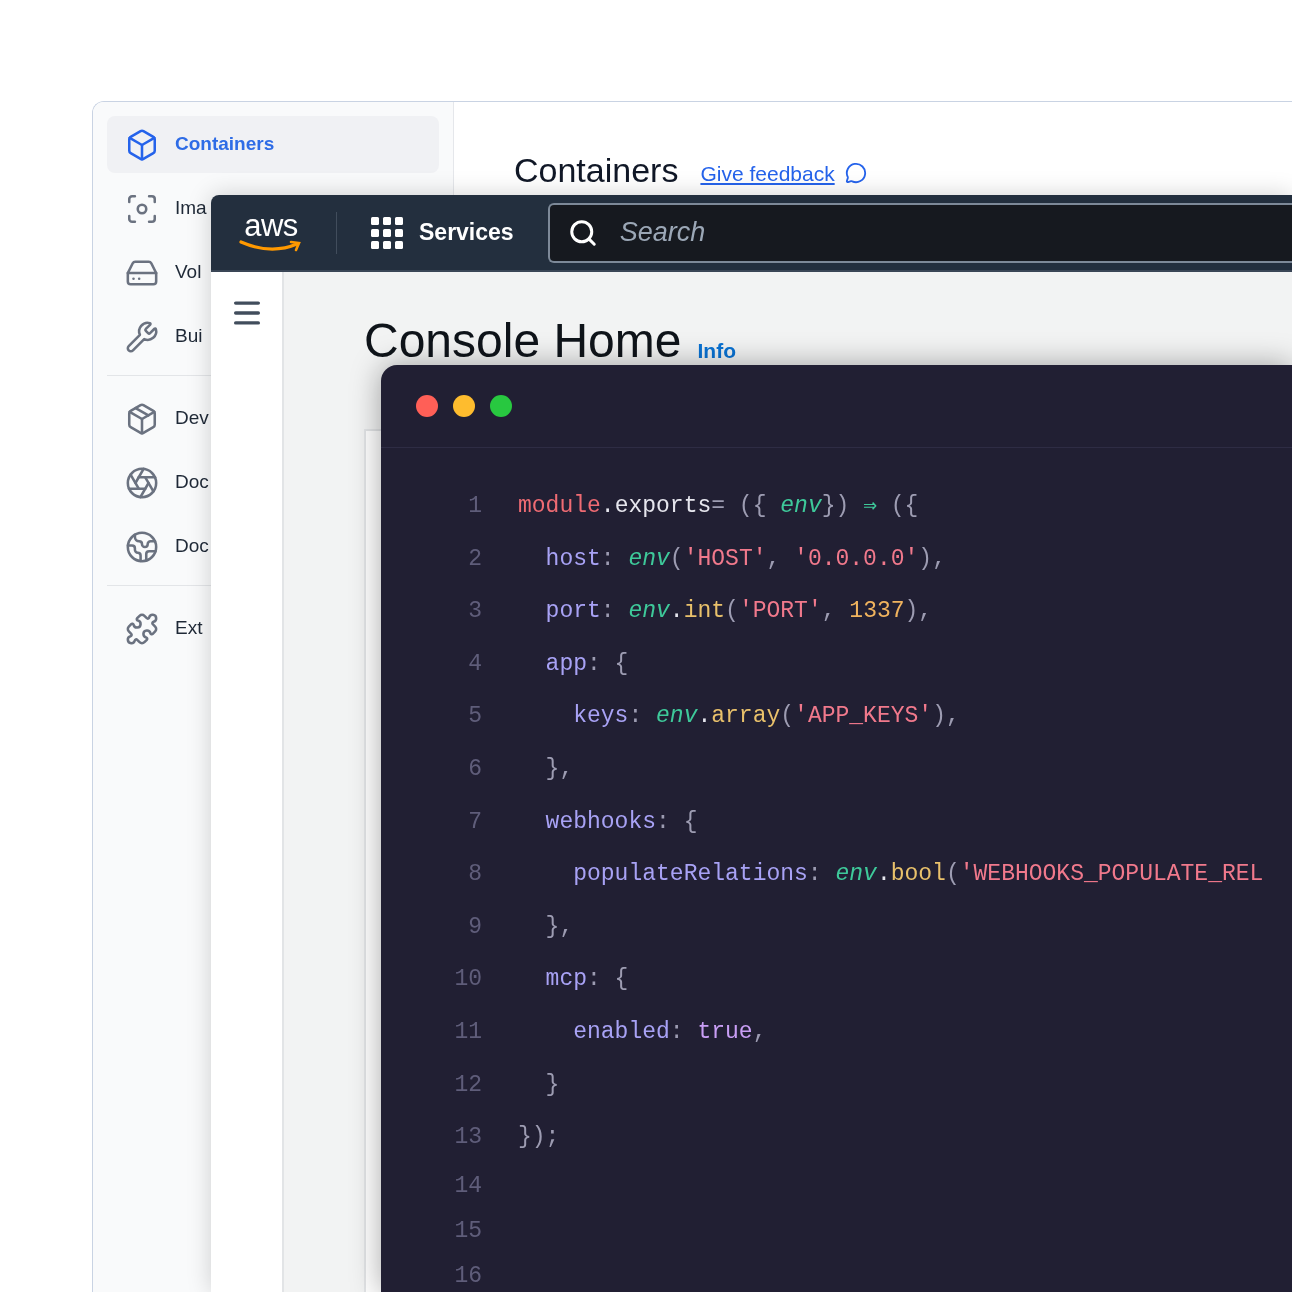  I want to click on line-number: 8, so click(474, 875).